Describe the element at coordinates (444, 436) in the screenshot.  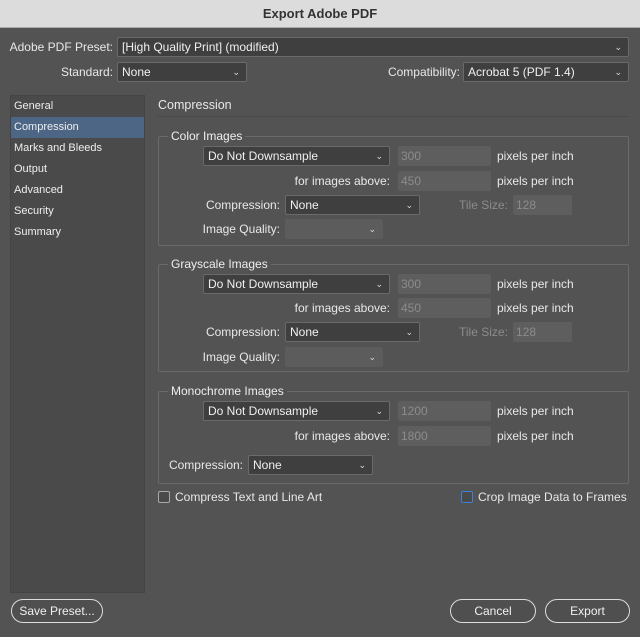
I see `mono-above-field: 1800` at that location.